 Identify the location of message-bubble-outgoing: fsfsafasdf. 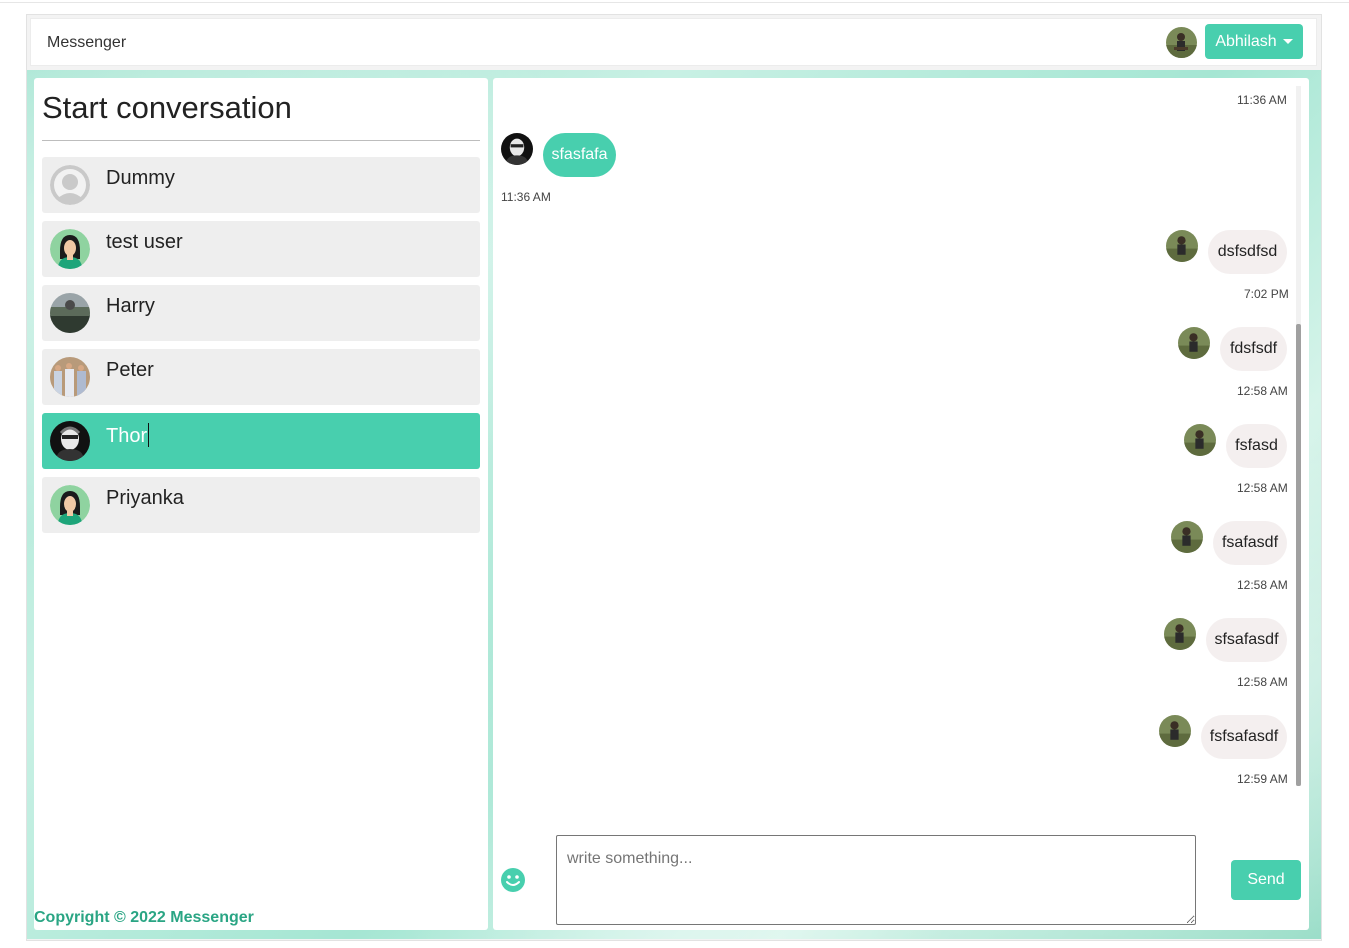
(1244, 737).